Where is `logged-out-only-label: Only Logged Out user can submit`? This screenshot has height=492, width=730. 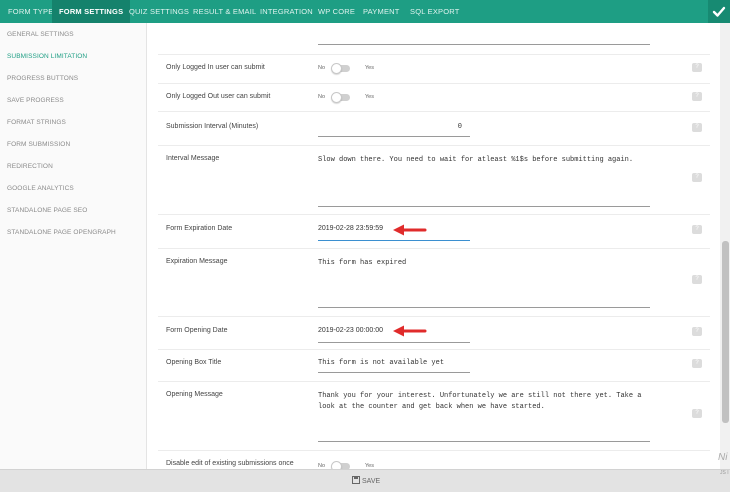
logged-out-only-label: Only Logged Out user can submit is located at coordinates (218, 96).